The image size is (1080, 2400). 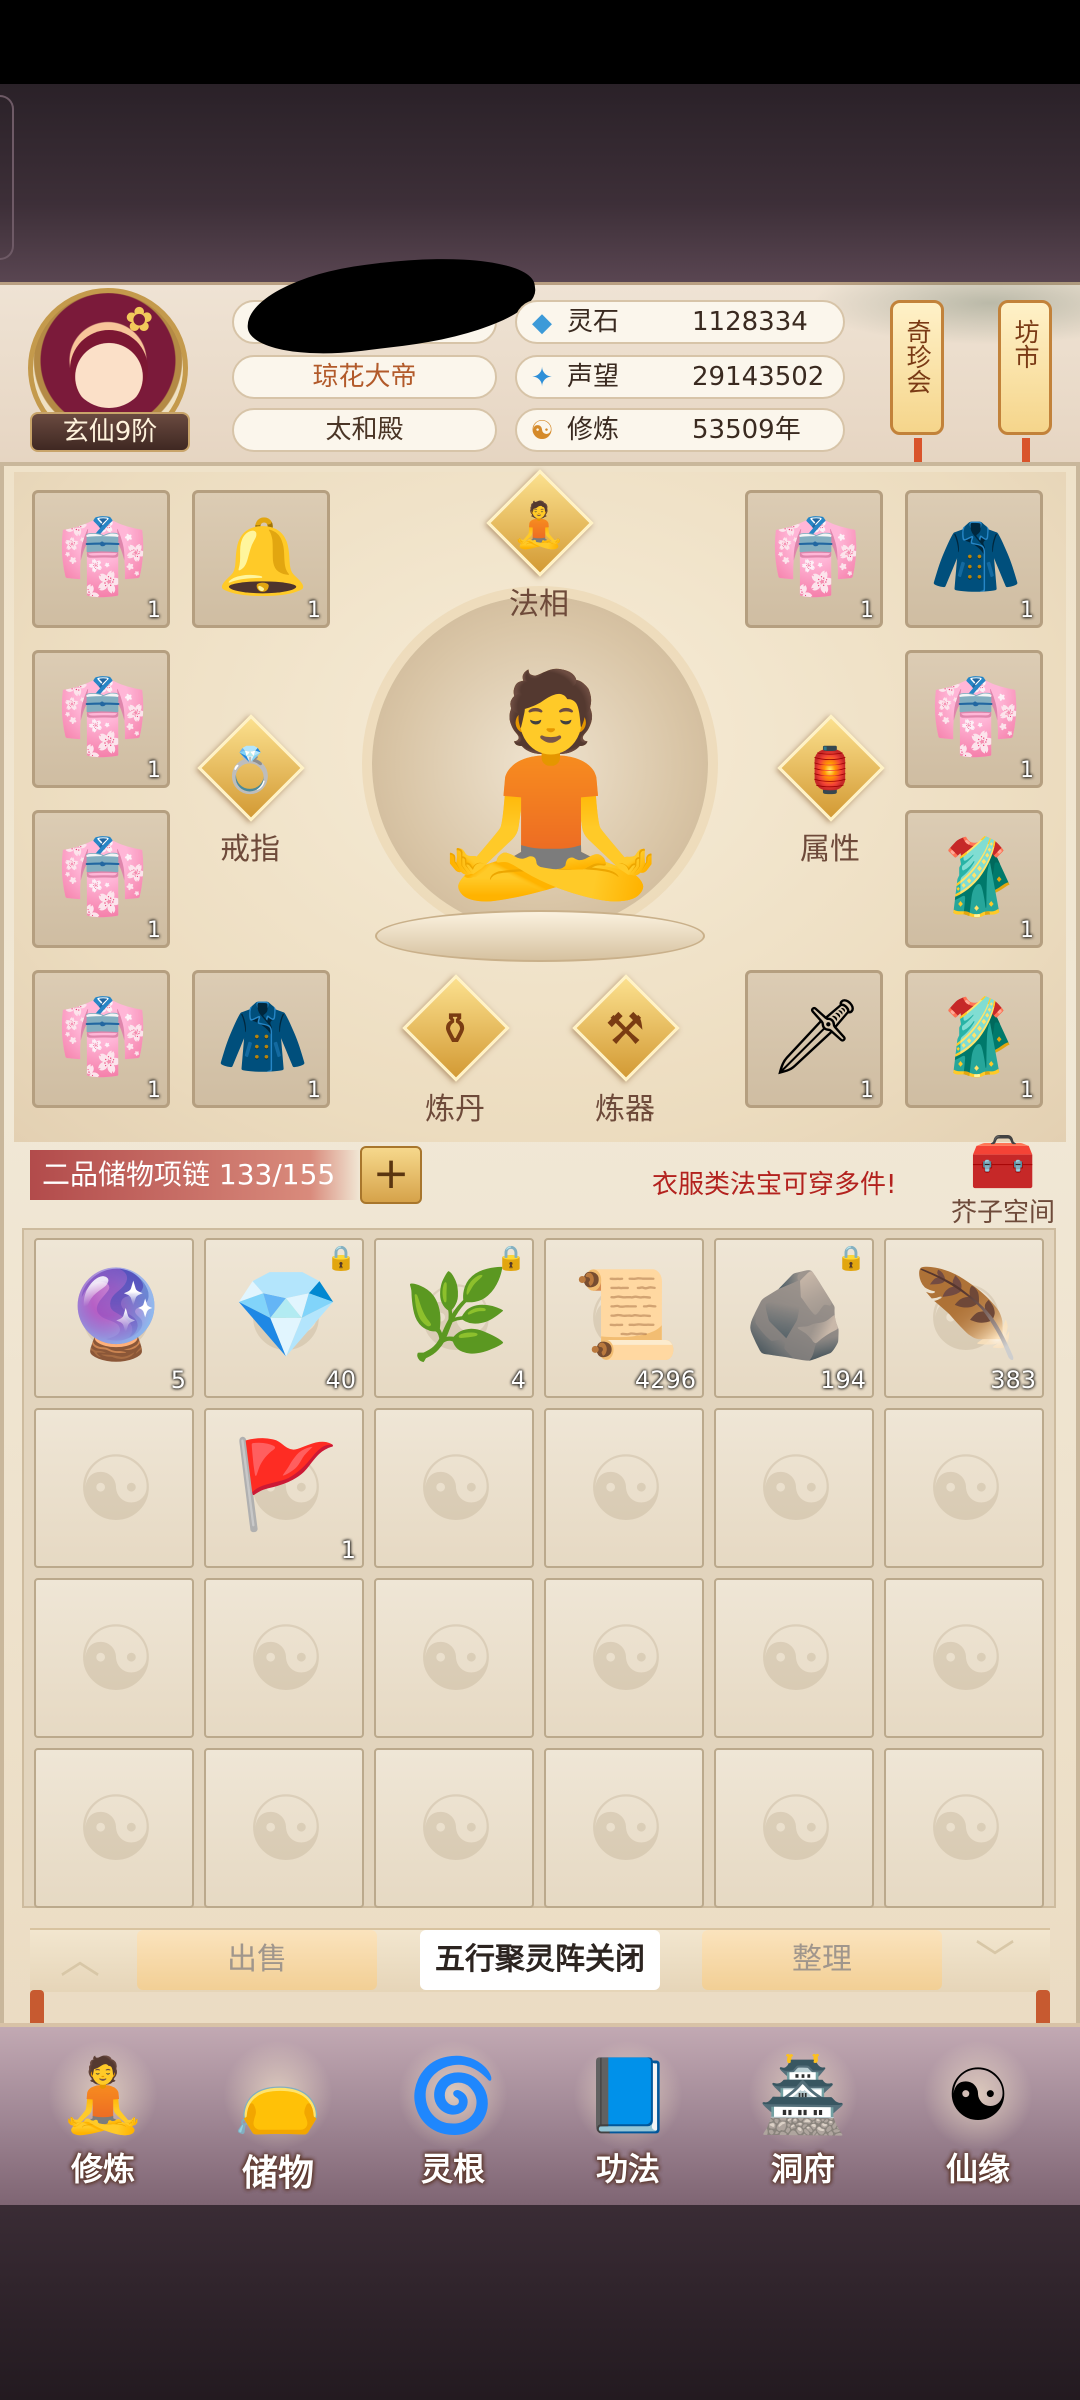 I want to click on cauldron-icon: ⚱, so click(x=455, y=1029).